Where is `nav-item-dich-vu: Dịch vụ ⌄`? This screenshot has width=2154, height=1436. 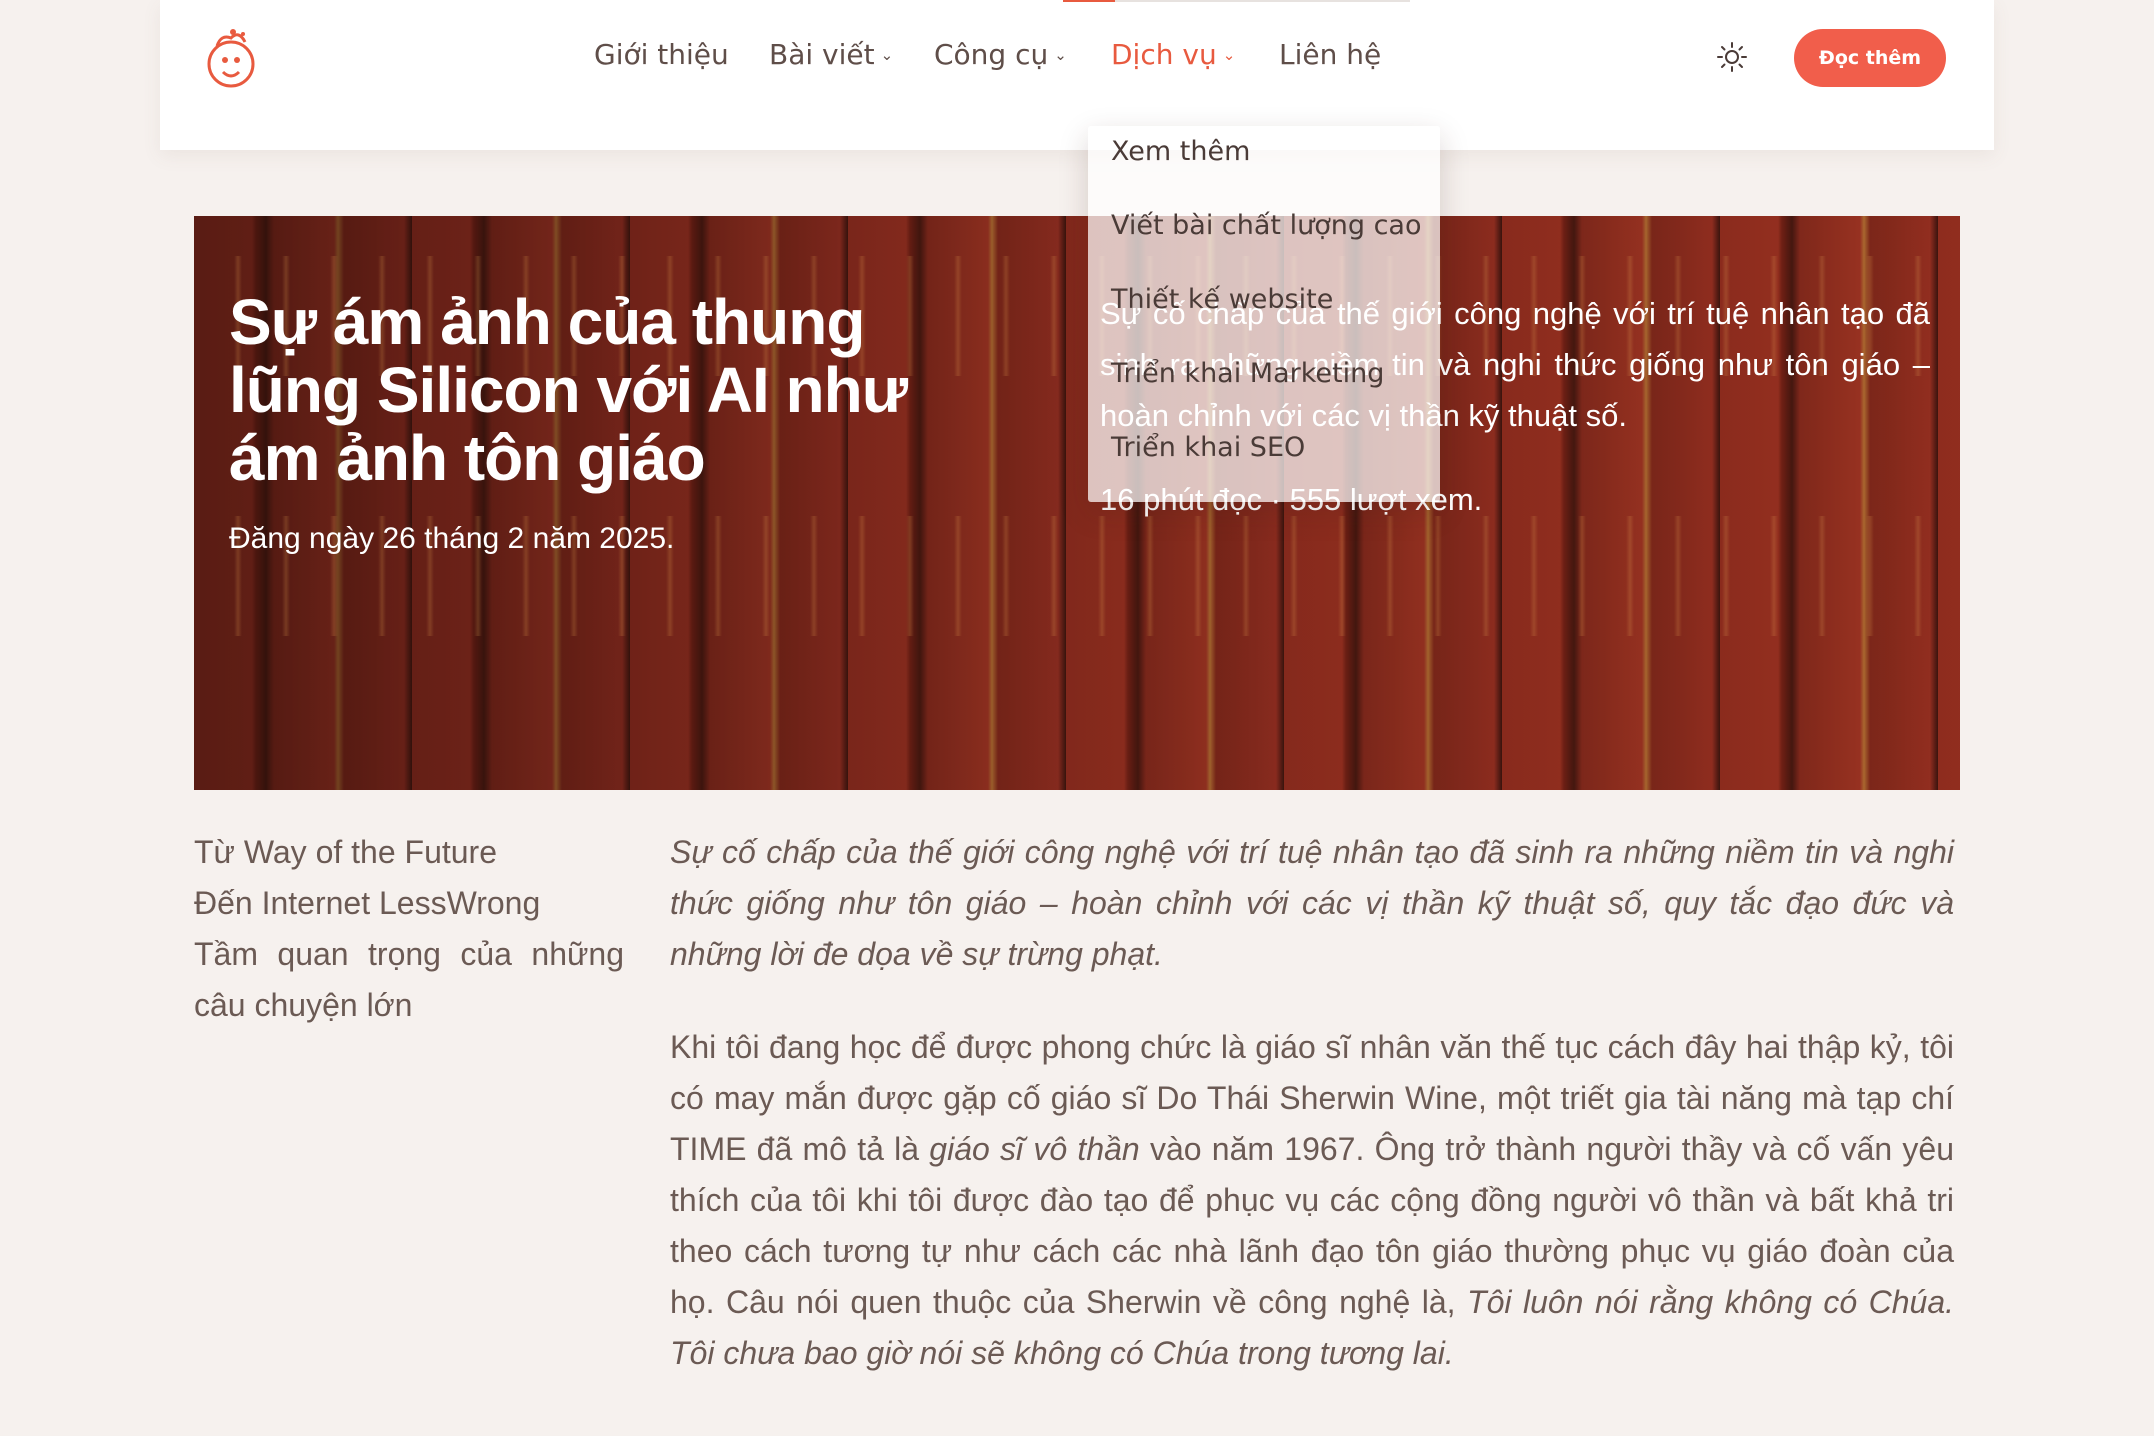
nav-item-dich-vu: Dịch vụ ⌄ is located at coordinates (1173, 54).